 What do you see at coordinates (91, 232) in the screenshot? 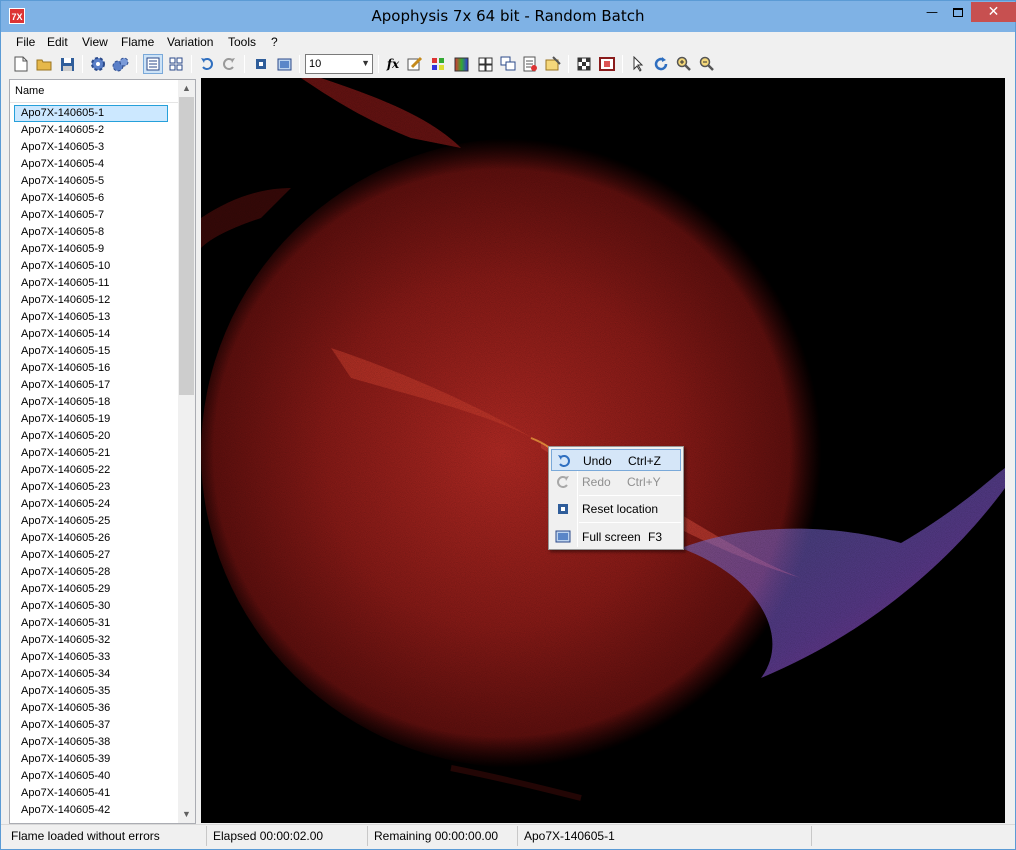
I see `list-item: Apo7X-140605-8` at bounding box center [91, 232].